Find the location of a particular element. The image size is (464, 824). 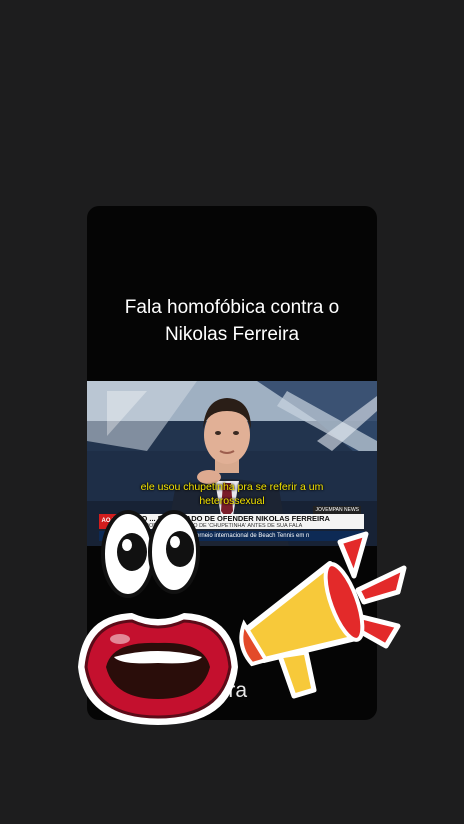

caption-line-1: ele usou chupetinha pra se referir a um is located at coordinates (232, 487).